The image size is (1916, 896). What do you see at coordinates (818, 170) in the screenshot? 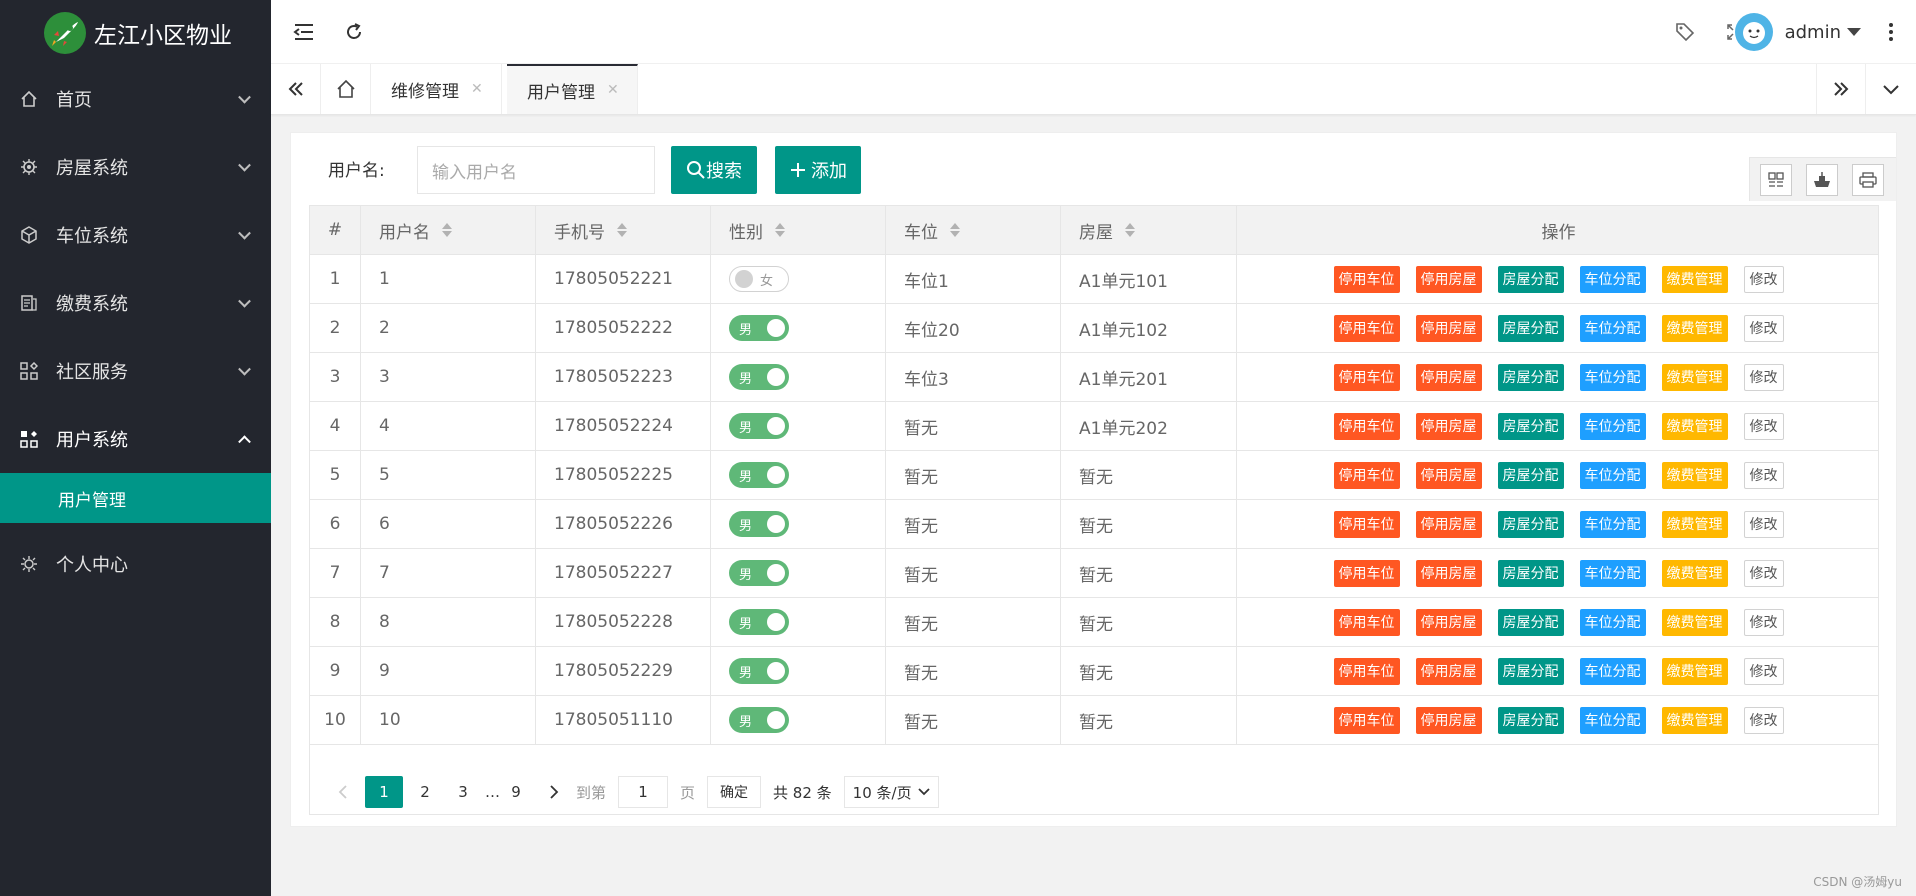
I see `add-button: 添加` at bounding box center [818, 170].